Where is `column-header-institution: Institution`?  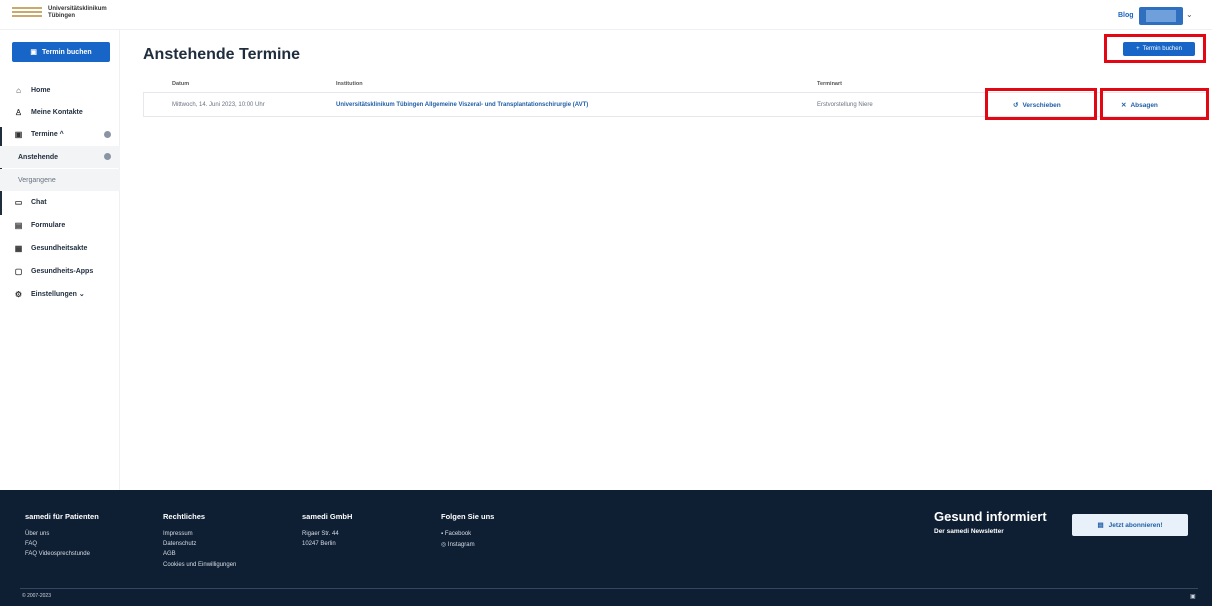 column-header-institution: Institution is located at coordinates (349, 84).